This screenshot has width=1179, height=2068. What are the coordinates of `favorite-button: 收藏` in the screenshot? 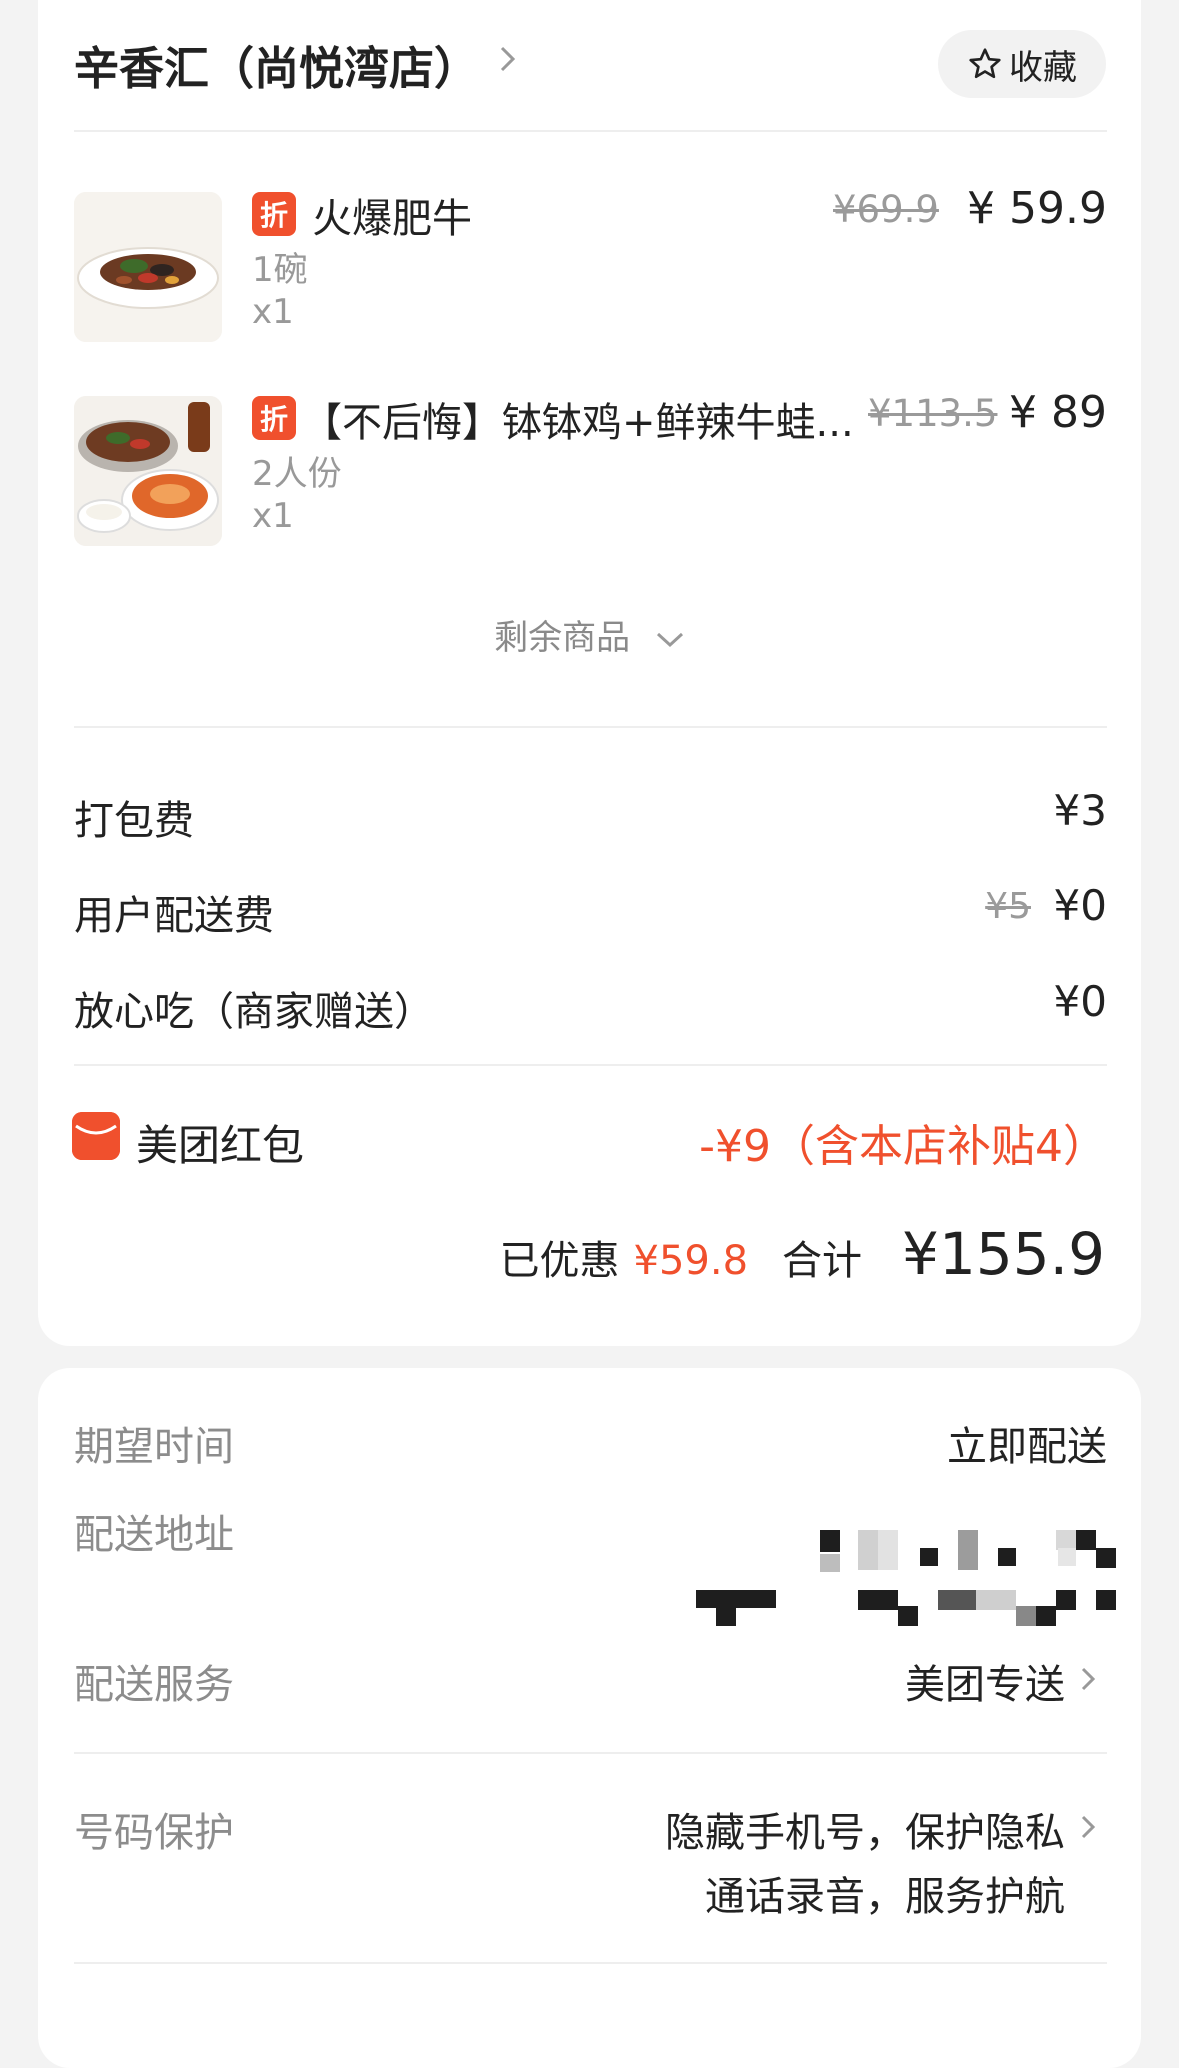 It's located at (1022, 64).